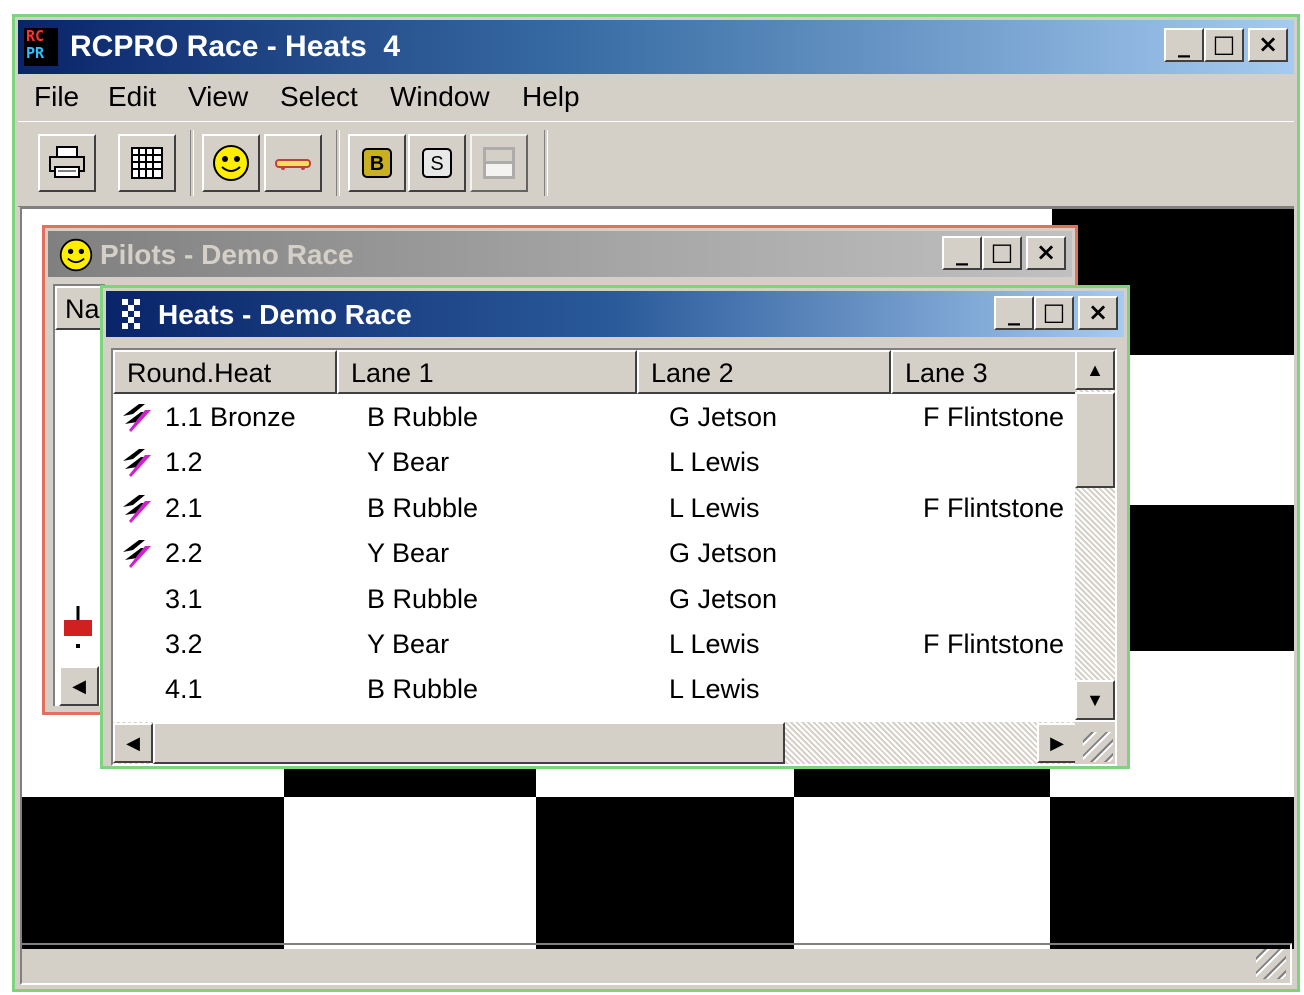  I want to click on cell-heat: 2.2, so click(184, 553).